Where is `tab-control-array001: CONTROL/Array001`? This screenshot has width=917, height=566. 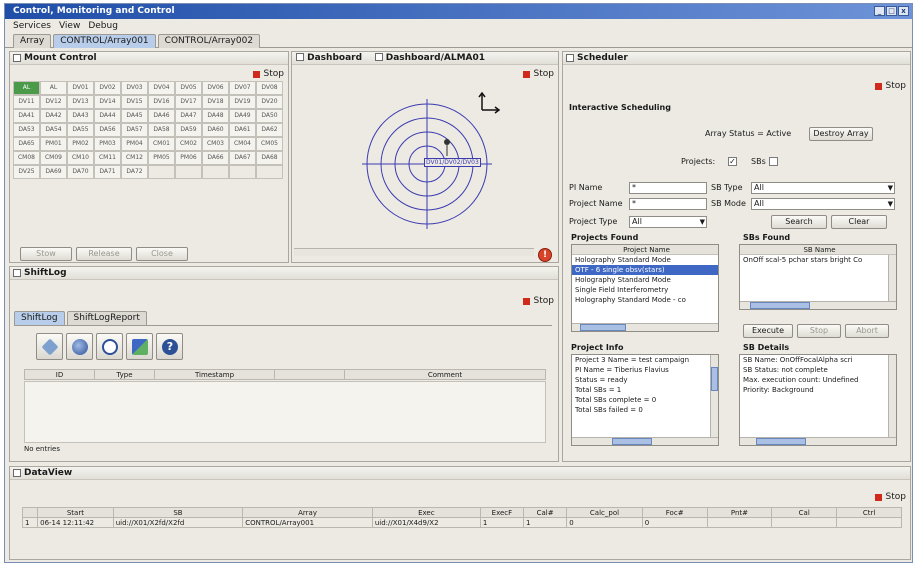 tab-control-array001: CONTROL/Array001 is located at coordinates (104, 41).